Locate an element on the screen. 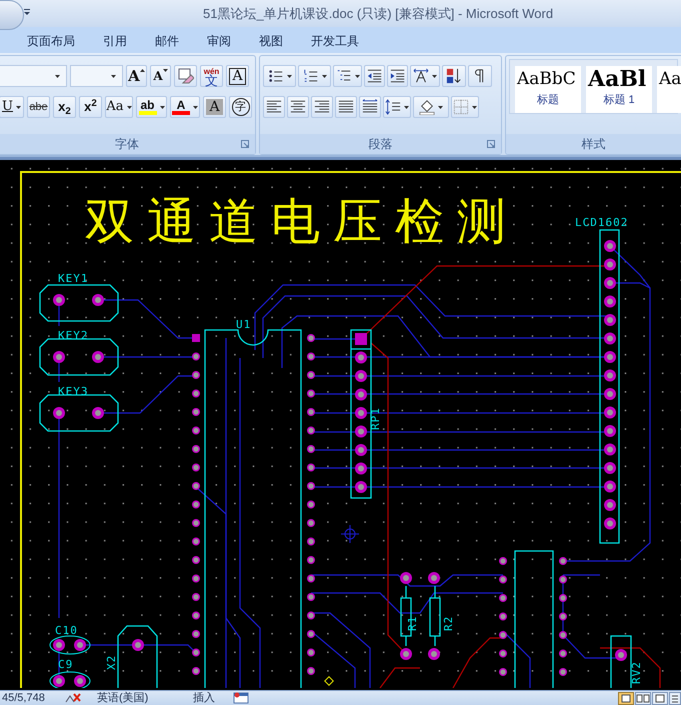  grow-font-button: A is located at coordinates (136, 76).